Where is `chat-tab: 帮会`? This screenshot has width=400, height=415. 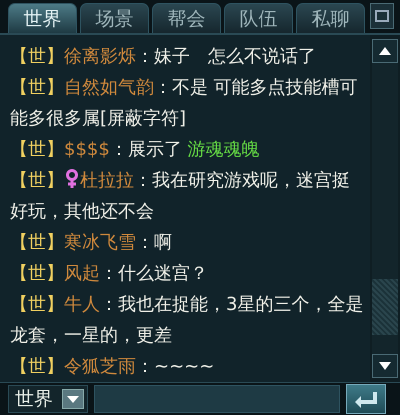 chat-tab: 帮会 is located at coordinates (186, 18).